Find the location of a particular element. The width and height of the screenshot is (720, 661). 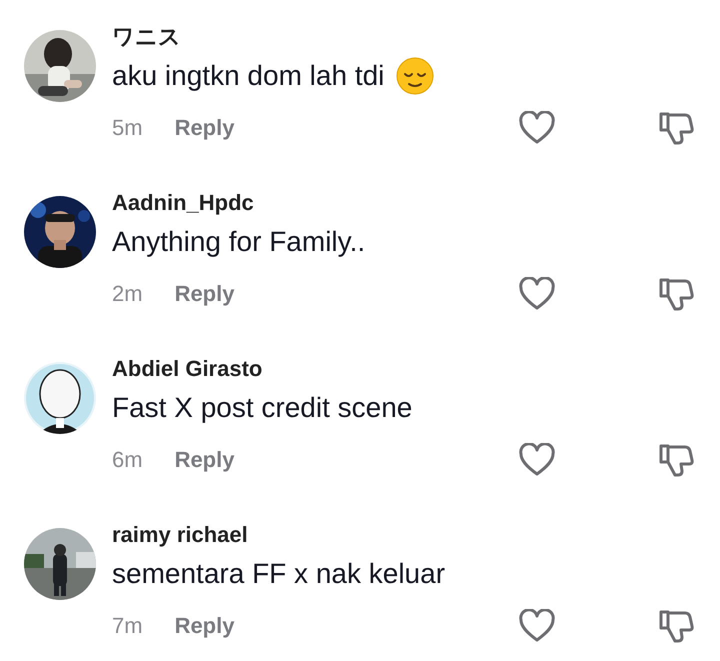

username: raimy richael is located at coordinates (403, 535).